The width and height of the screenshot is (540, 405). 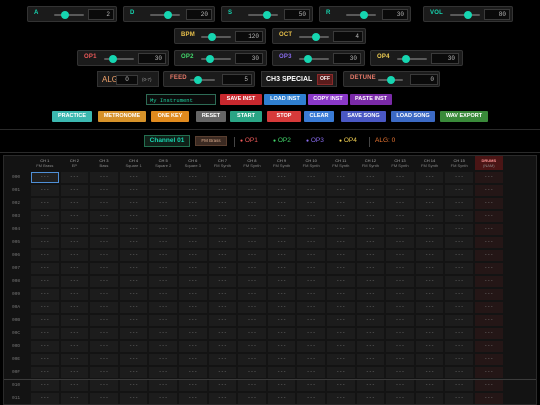 What do you see at coordinates (325, 79) in the screenshot?
I see `ch3-special-toggle: OFF` at bounding box center [325, 79].